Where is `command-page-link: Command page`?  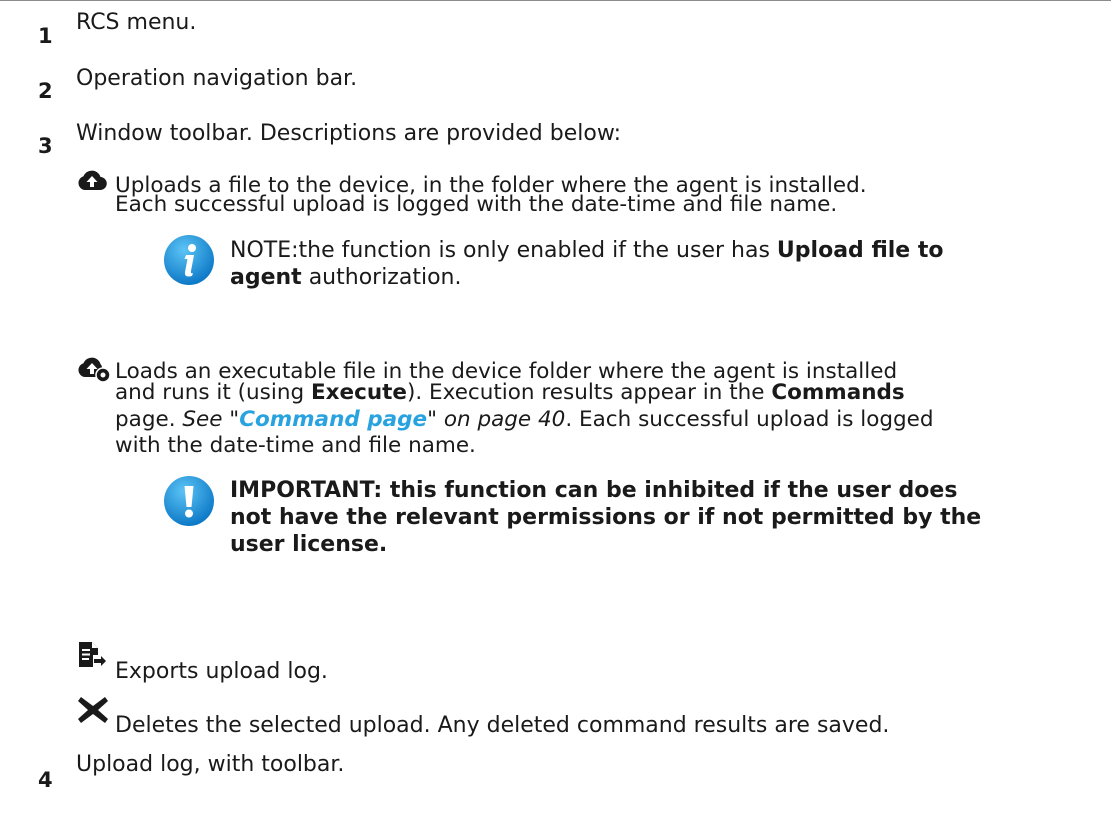
command-page-link: Command page is located at coordinates (333, 419).